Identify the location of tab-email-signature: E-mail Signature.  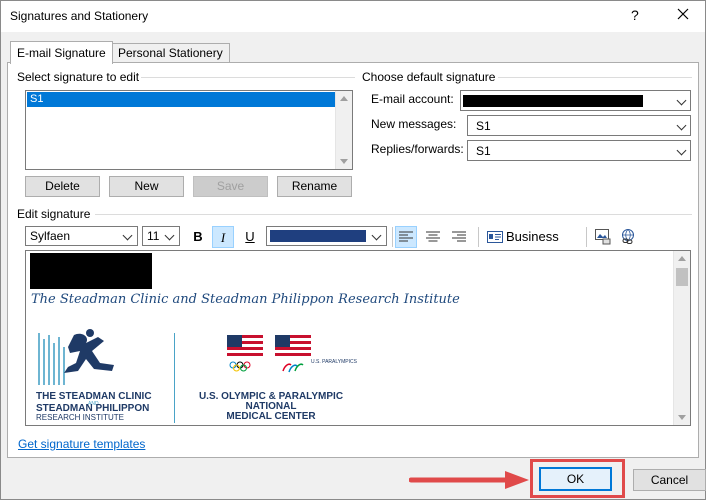
(61, 52).